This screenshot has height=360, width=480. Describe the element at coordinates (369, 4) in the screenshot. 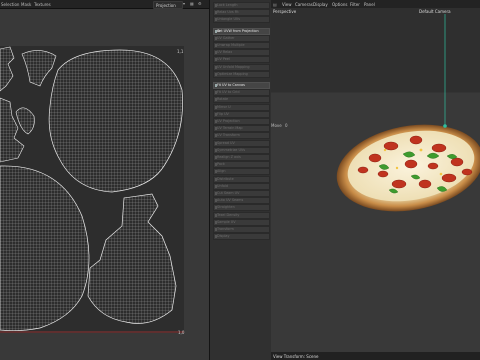

I see `menu-panel: Panel` at that location.